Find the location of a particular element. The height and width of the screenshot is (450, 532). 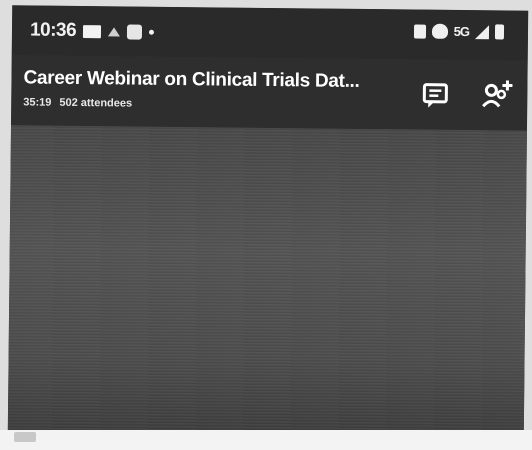

signal-icon is located at coordinates (482, 31).